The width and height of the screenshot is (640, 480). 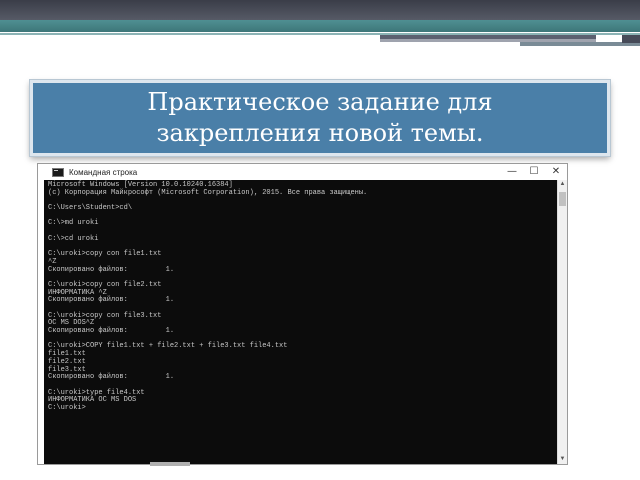 What do you see at coordinates (103, 172) in the screenshot?
I see `window-title: Командная строка` at bounding box center [103, 172].